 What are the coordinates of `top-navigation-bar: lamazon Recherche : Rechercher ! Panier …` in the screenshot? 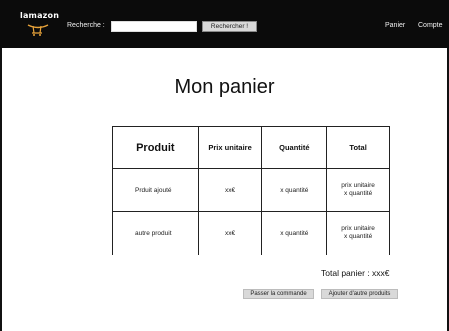 It's located at (224, 24).